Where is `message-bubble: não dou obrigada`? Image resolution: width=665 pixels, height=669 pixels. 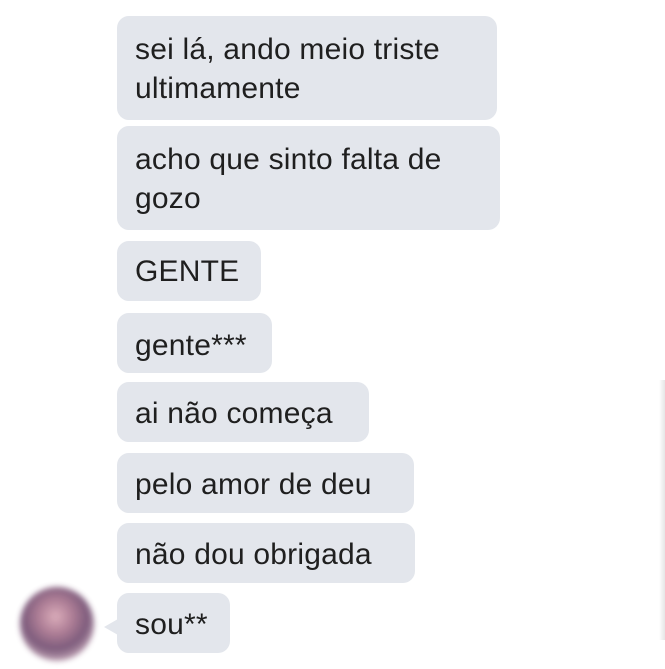 message-bubble: não dou obrigada is located at coordinates (266, 553).